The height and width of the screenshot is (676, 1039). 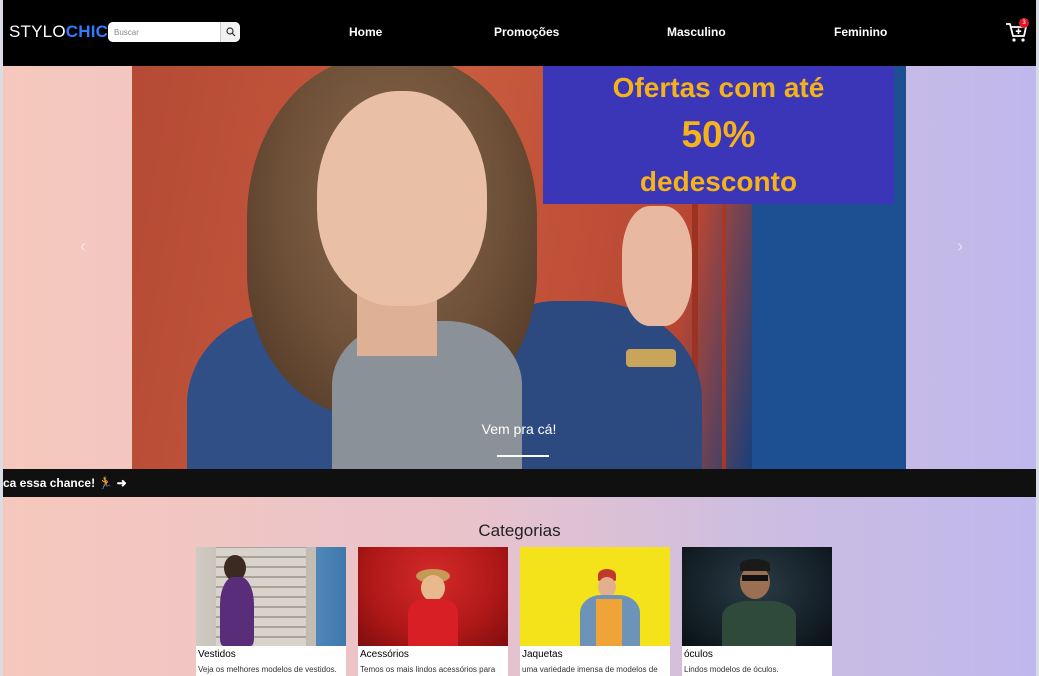 What do you see at coordinates (87, 31) in the screenshot?
I see `brand-part2: CHIC` at bounding box center [87, 31].